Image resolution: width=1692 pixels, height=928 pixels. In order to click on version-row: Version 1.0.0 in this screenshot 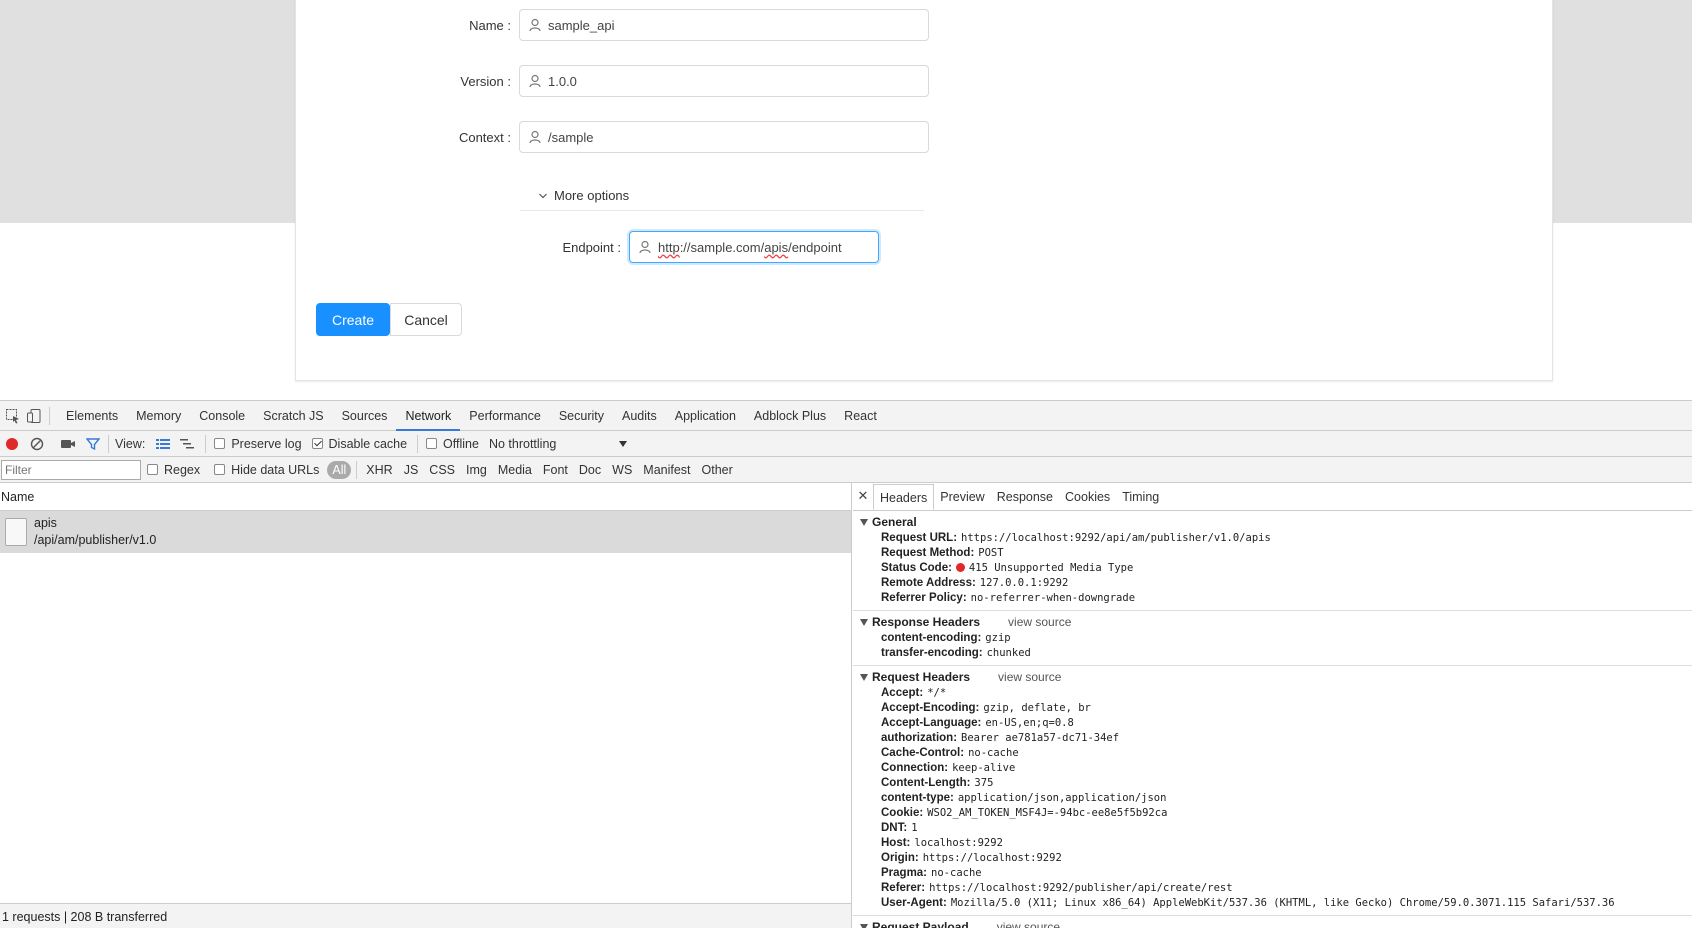, I will do `click(672, 81)`.